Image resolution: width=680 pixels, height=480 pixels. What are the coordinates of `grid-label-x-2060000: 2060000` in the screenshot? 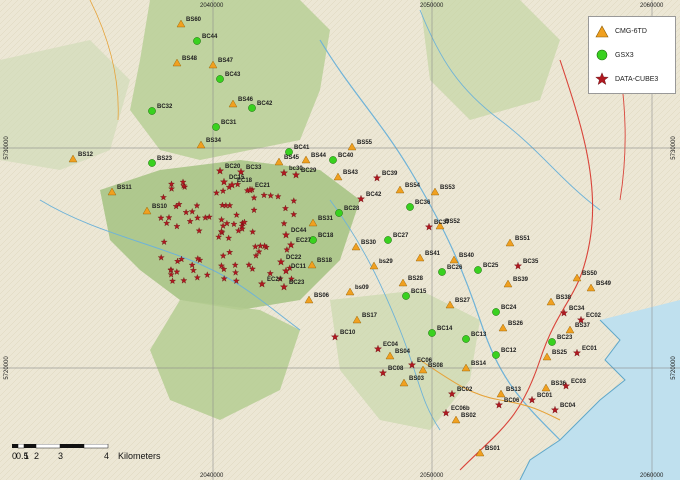 It's located at (652, 6).